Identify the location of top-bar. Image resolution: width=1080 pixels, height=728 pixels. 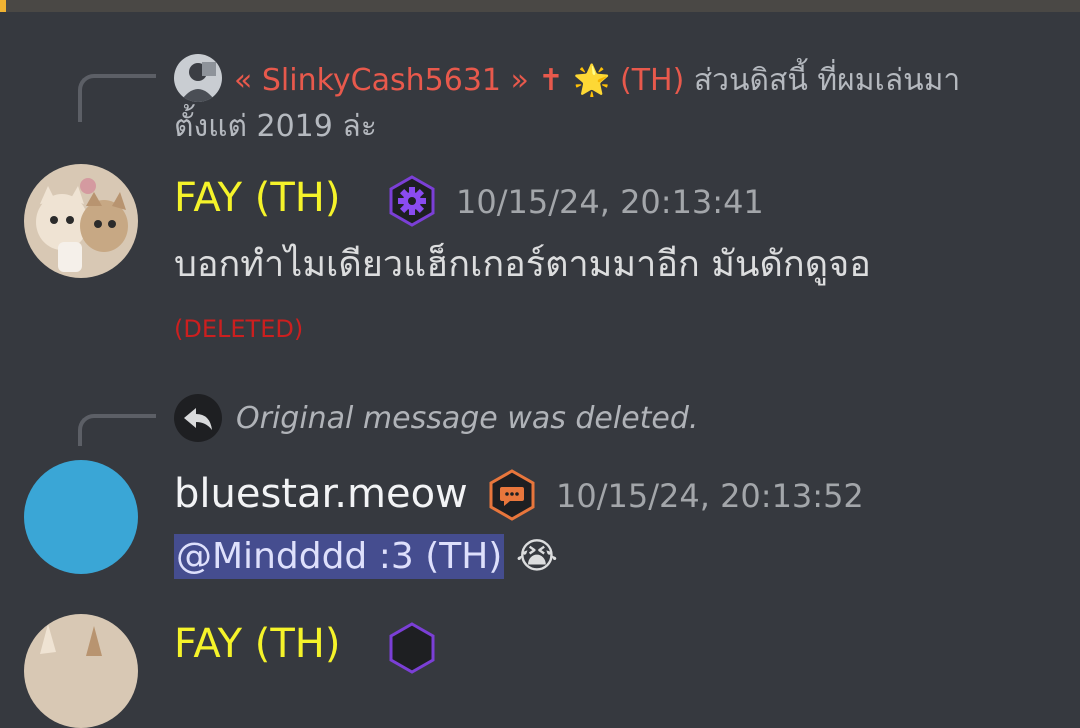
(540, 6).